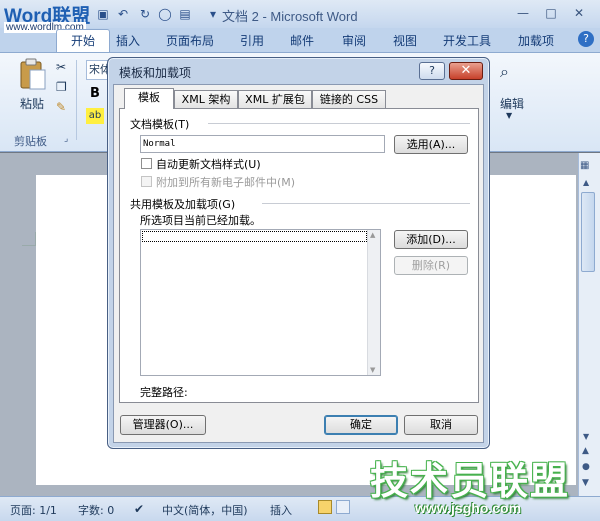 The width and height of the screenshot is (600, 521). What do you see at coordinates (349, 99) in the screenshot?
I see `tab-linked-css: 链接的 CSS` at bounding box center [349, 99].